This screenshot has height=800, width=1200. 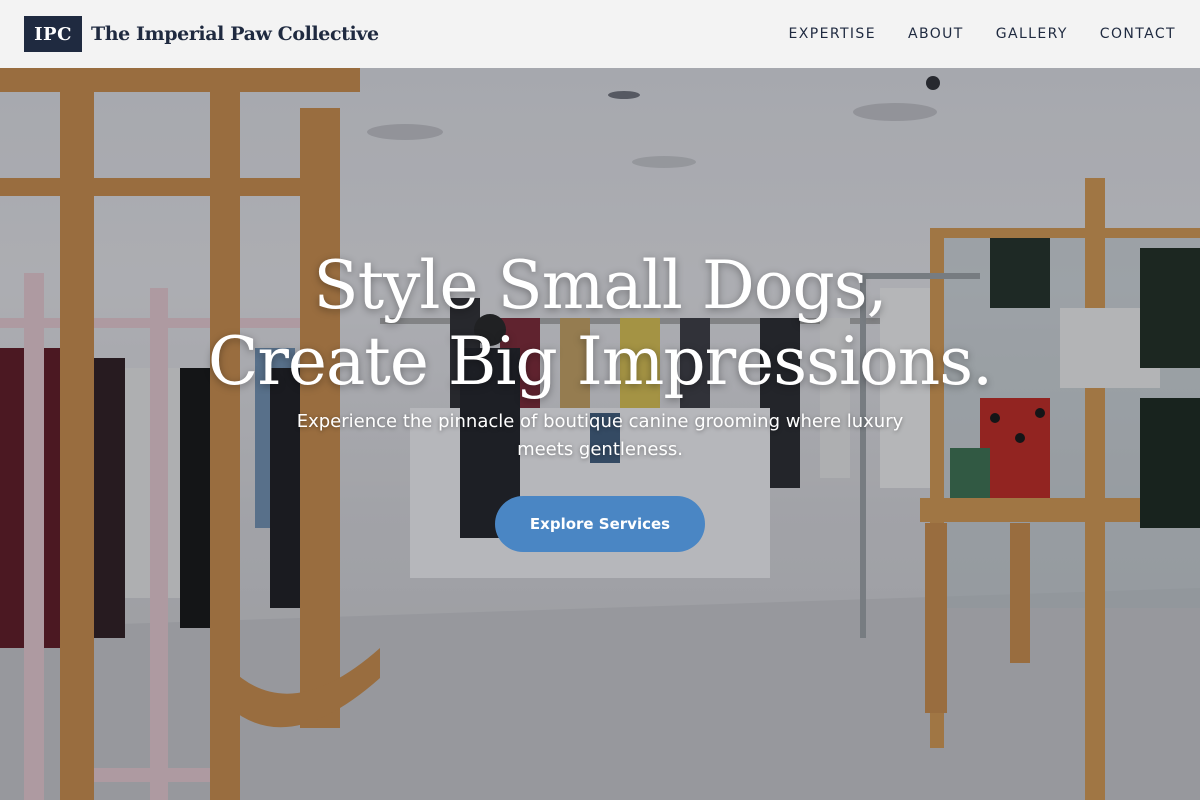 What do you see at coordinates (936, 34) in the screenshot?
I see `nav-link-about: ABOUT` at bounding box center [936, 34].